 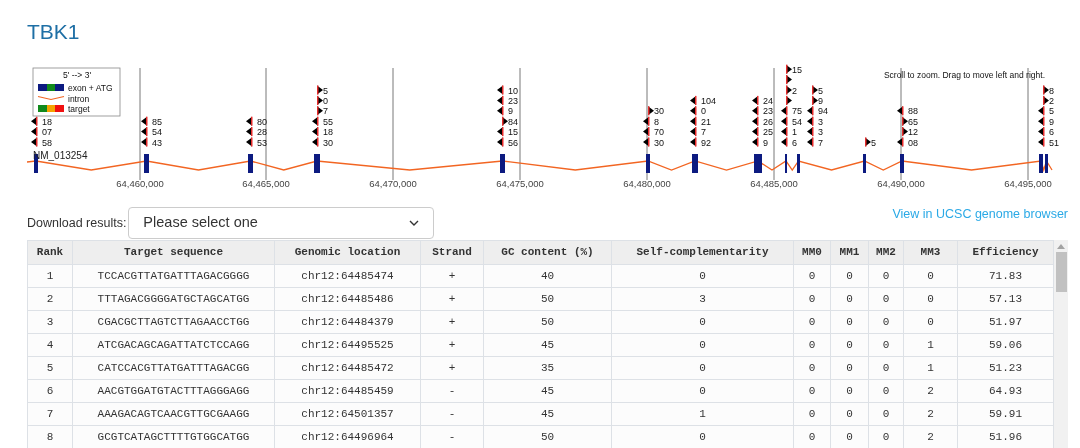 What do you see at coordinates (659, 111) in the screenshot?
I see `marker-label: 30` at bounding box center [659, 111].